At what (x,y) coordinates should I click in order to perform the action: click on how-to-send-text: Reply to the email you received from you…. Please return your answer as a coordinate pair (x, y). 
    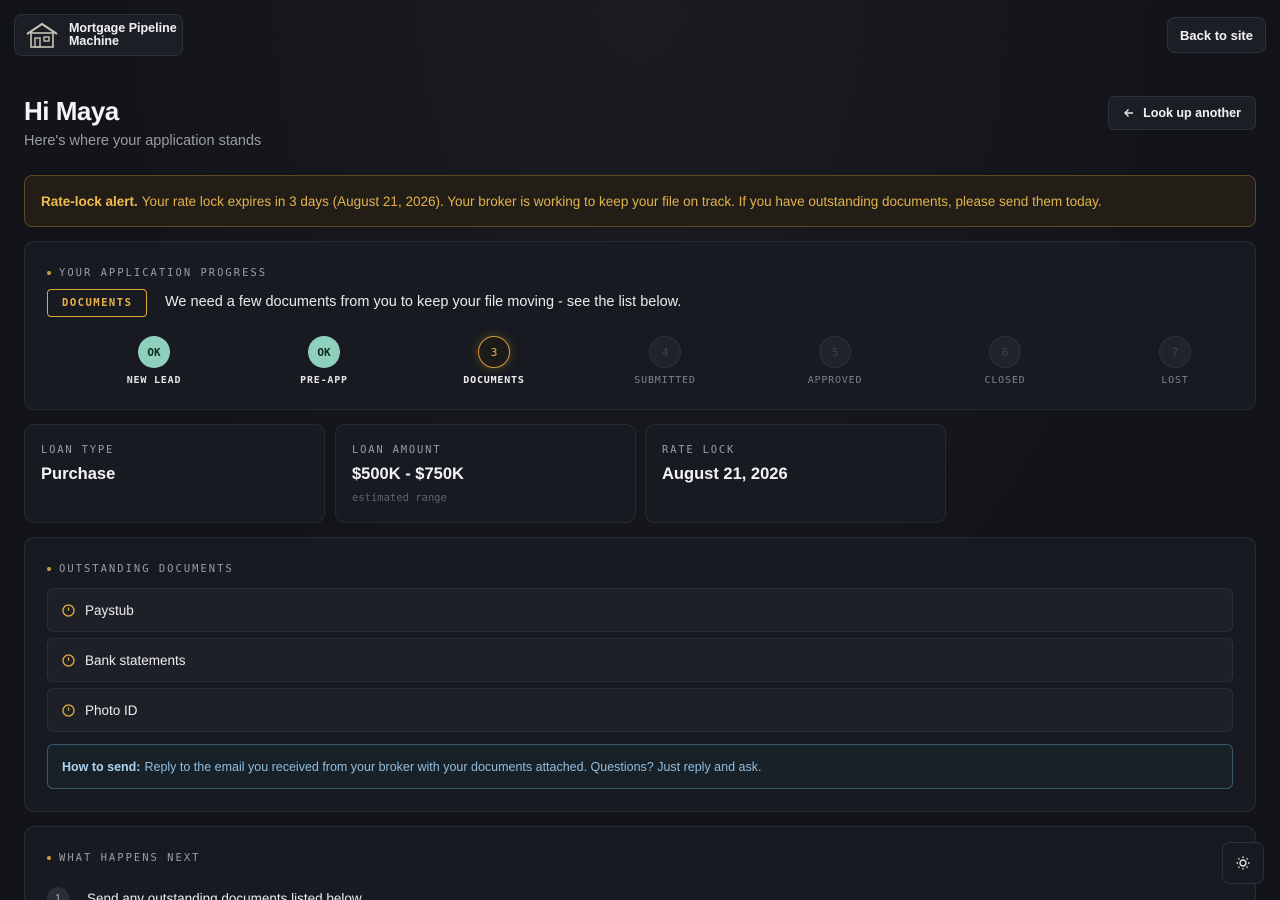
    Looking at the image, I should click on (453, 766).